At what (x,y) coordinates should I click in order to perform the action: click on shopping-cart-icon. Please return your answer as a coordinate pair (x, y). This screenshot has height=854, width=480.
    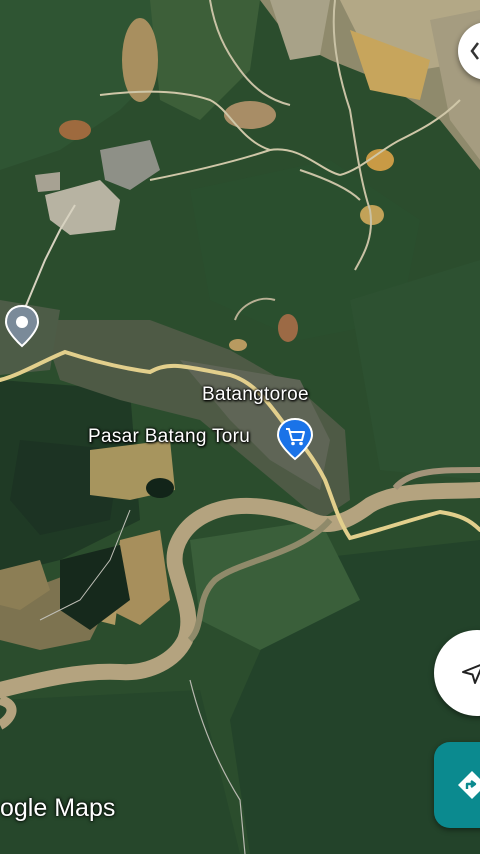
    Looking at the image, I should click on (295, 439).